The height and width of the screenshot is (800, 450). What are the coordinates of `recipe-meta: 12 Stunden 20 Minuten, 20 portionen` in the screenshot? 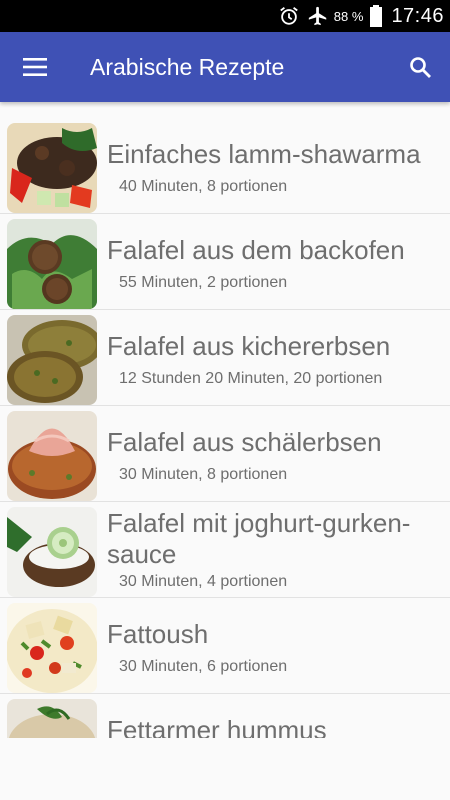 It's located at (251, 378).